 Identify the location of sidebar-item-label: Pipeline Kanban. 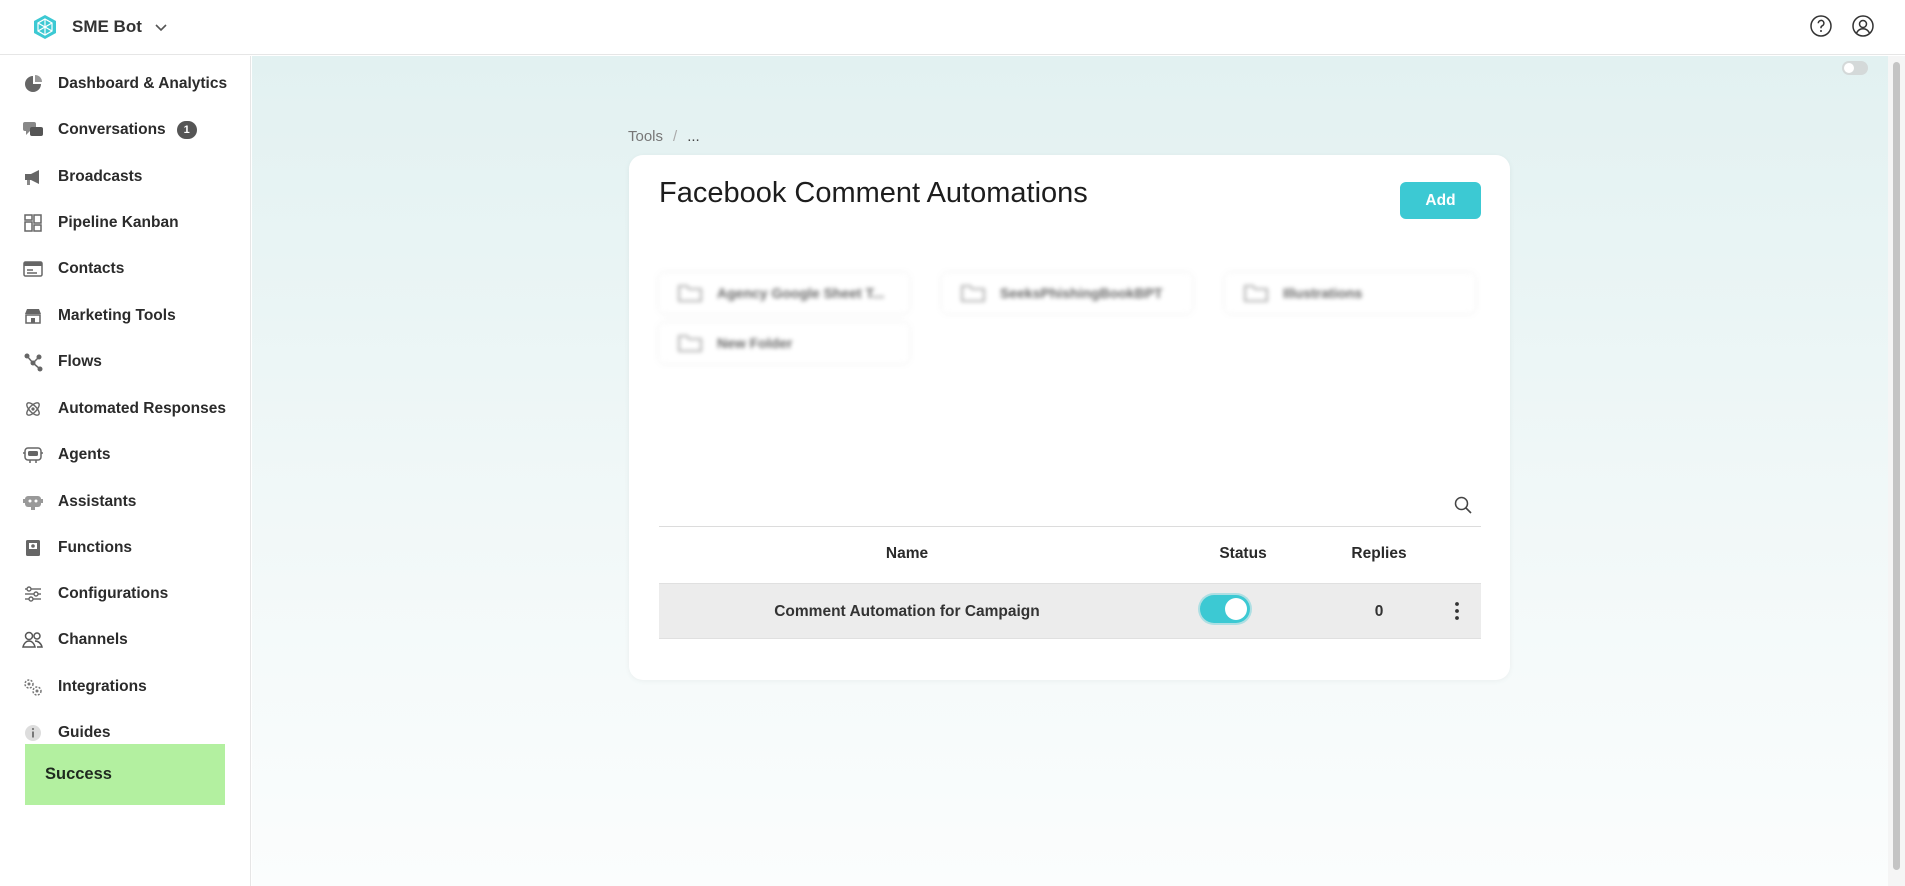
(118, 222).